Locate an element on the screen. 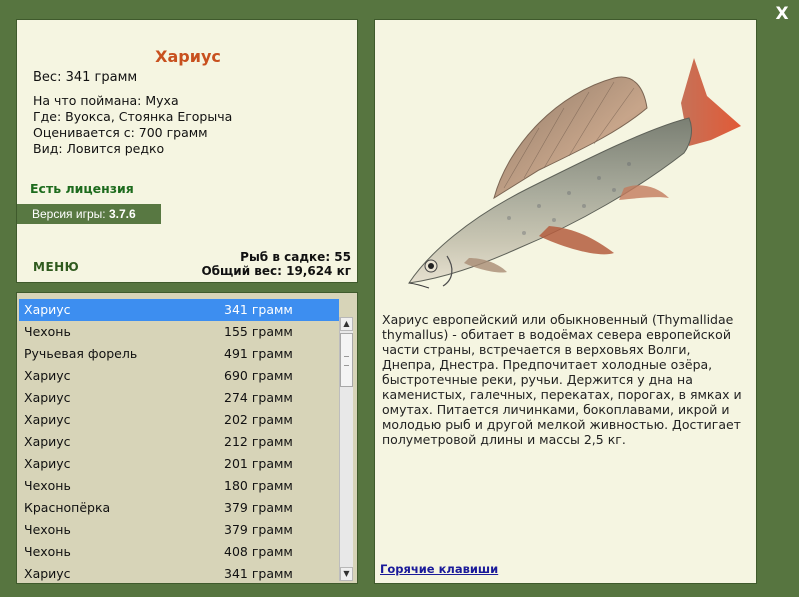  fish-weight: Вес: 341 грамм is located at coordinates (85, 77).